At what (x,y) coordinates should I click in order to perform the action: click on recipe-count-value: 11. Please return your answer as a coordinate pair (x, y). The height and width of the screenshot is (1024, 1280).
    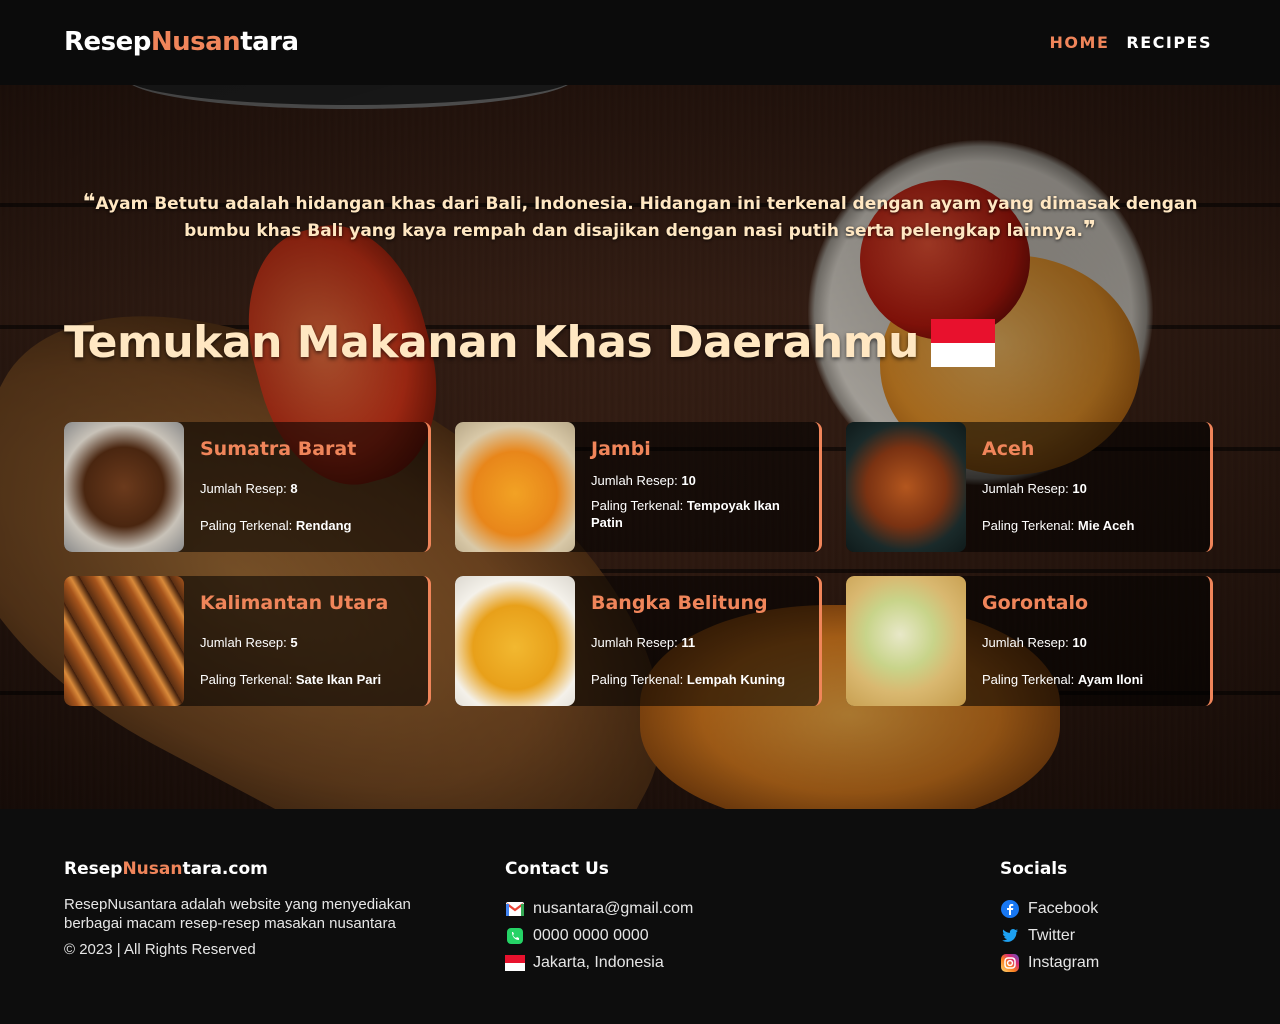
    Looking at the image, I should click on (688, 642).